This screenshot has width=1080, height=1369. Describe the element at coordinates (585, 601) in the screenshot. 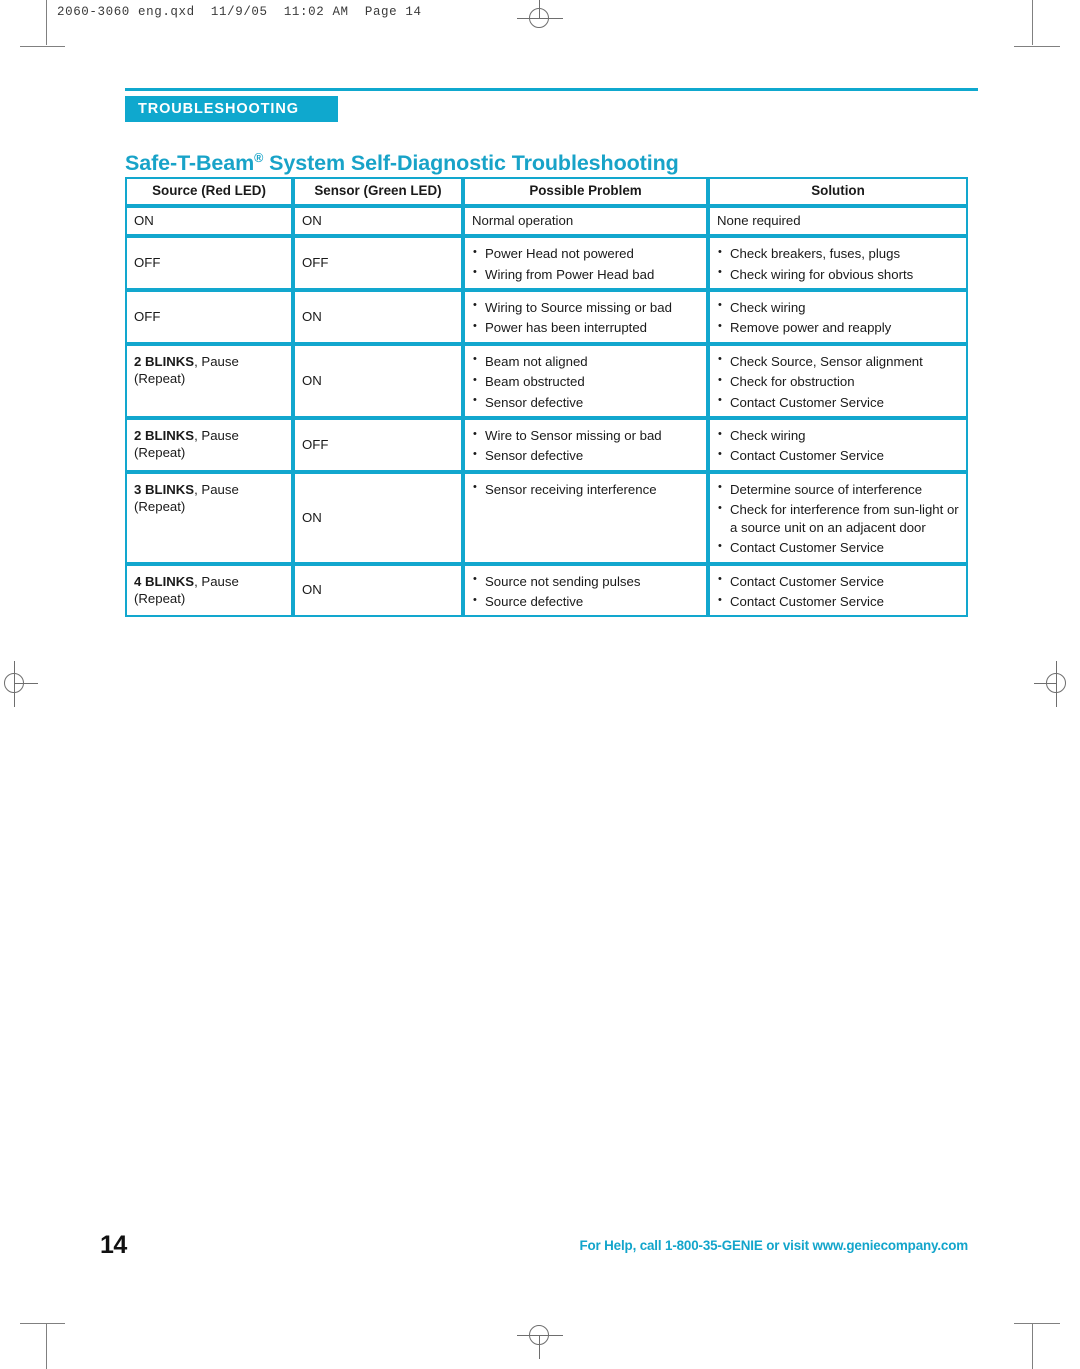

I see `list-item: Source defective` at that location.